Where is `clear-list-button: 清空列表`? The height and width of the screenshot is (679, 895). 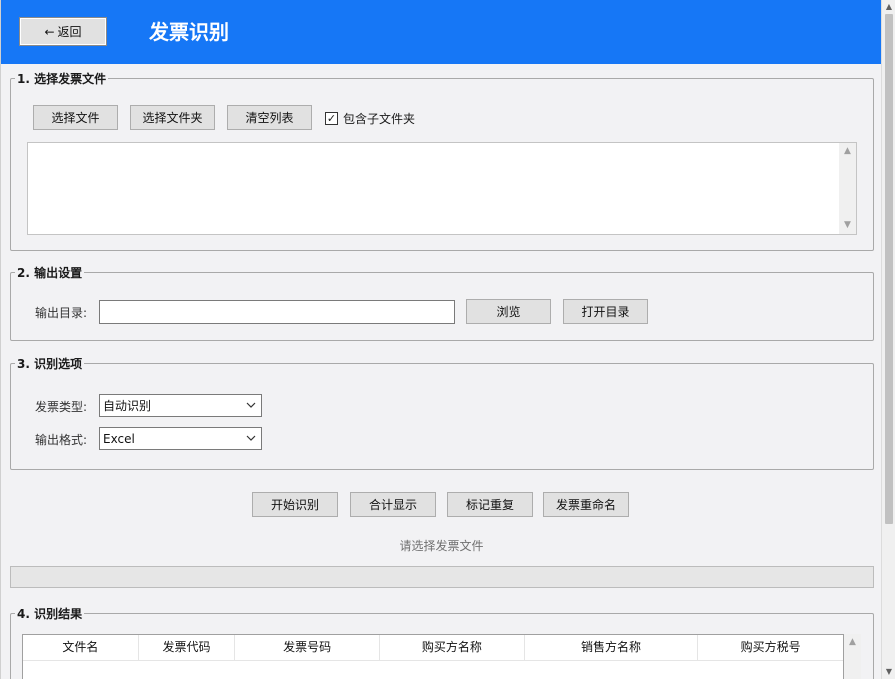 clear-list-button: 清空列表 is located at coordinates (269, 117).